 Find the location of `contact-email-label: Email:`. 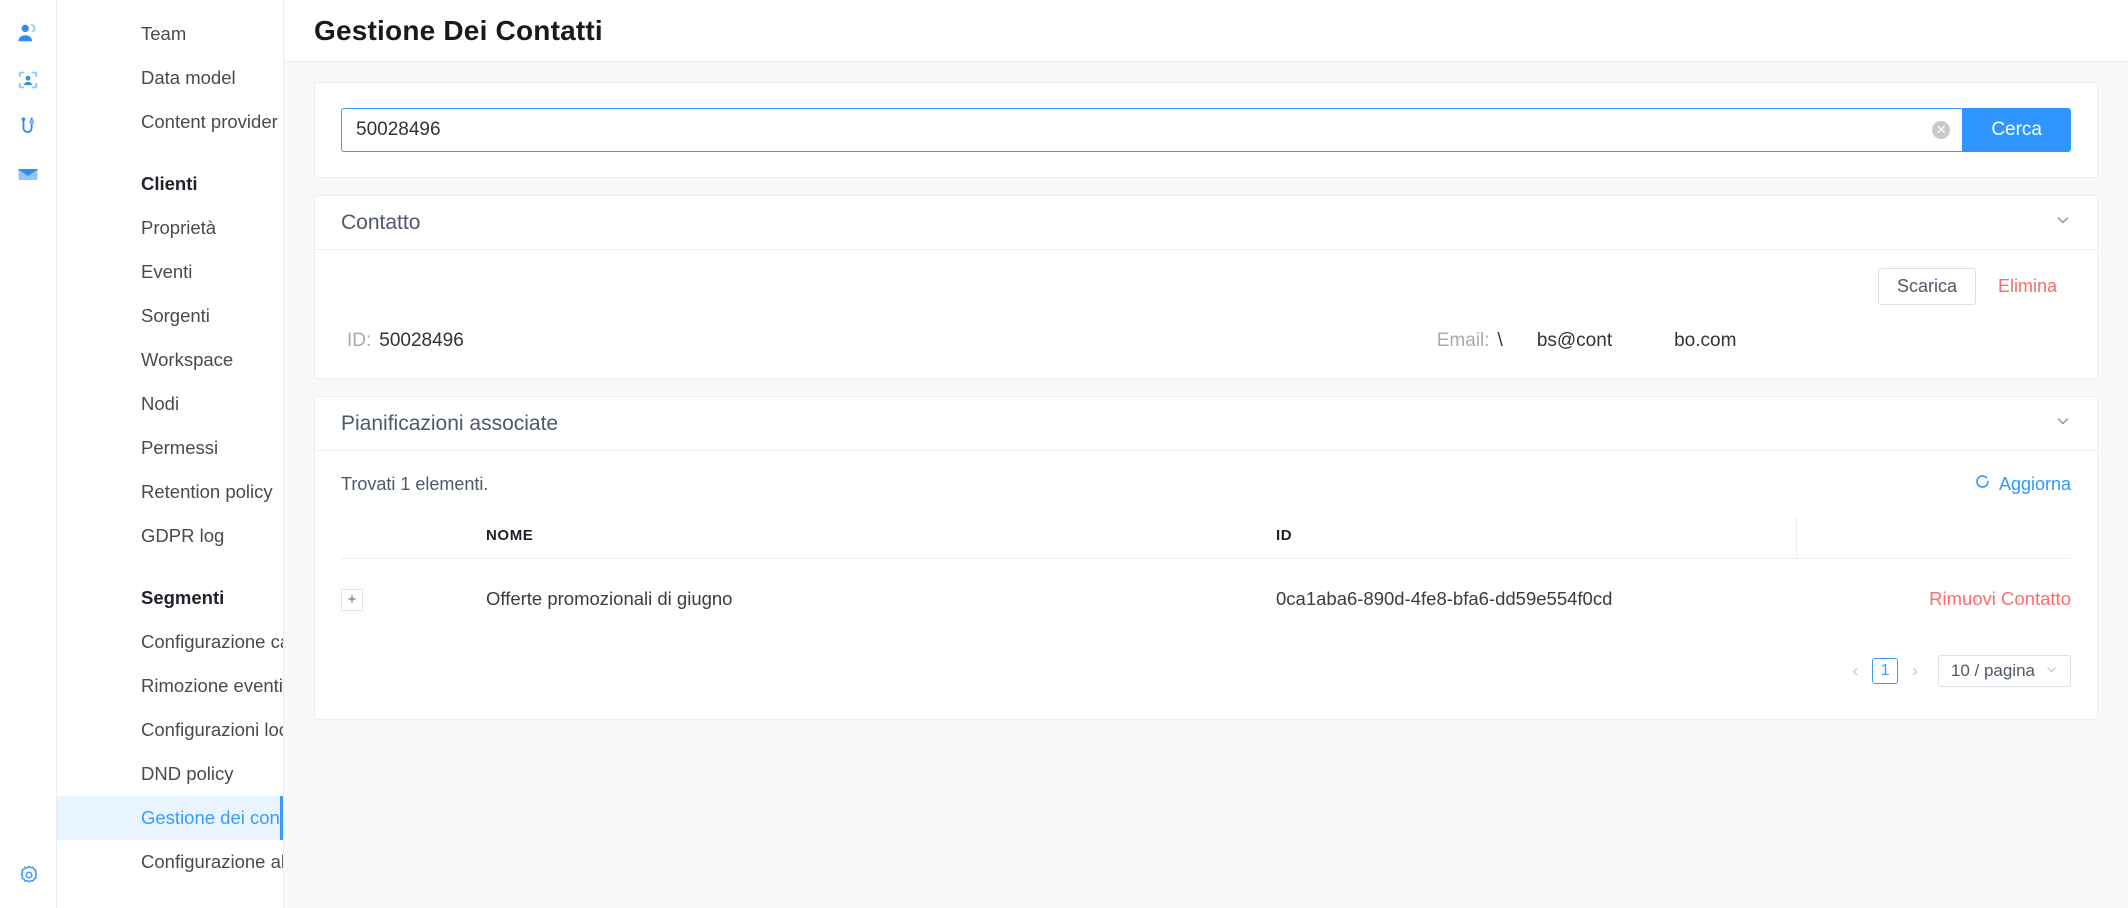

contact-email-label: Email: is located at coordinates (1463, 340).